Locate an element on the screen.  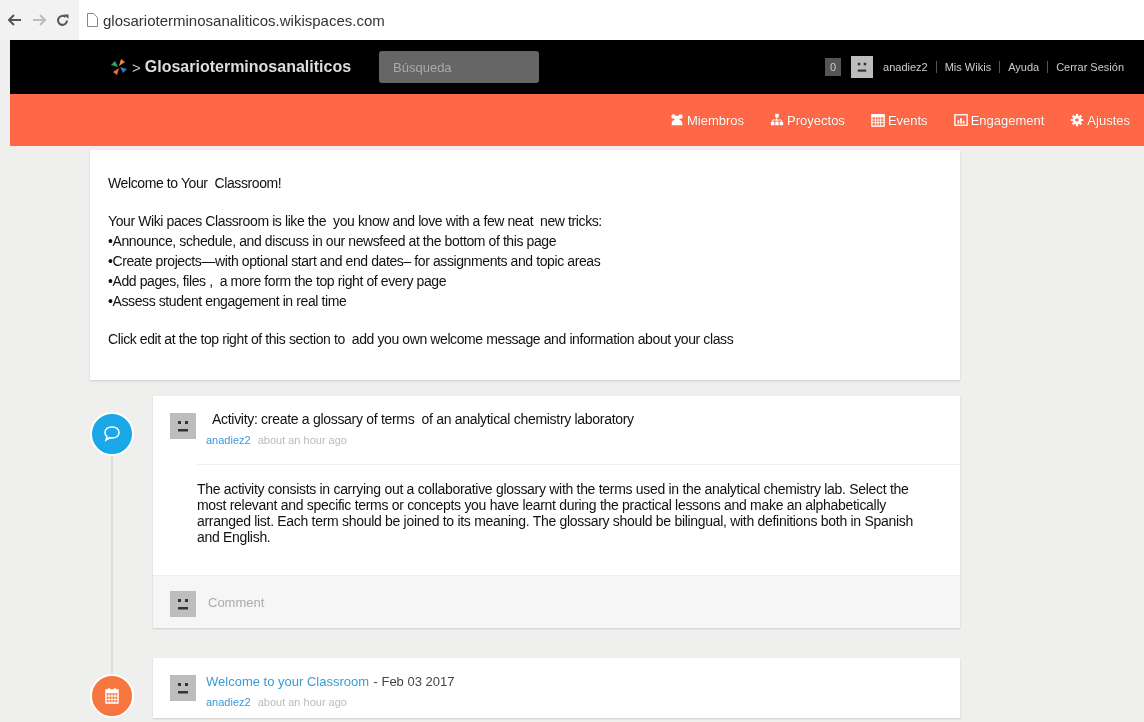
search-field: Búsqueda is located at coordinates (459, 67).